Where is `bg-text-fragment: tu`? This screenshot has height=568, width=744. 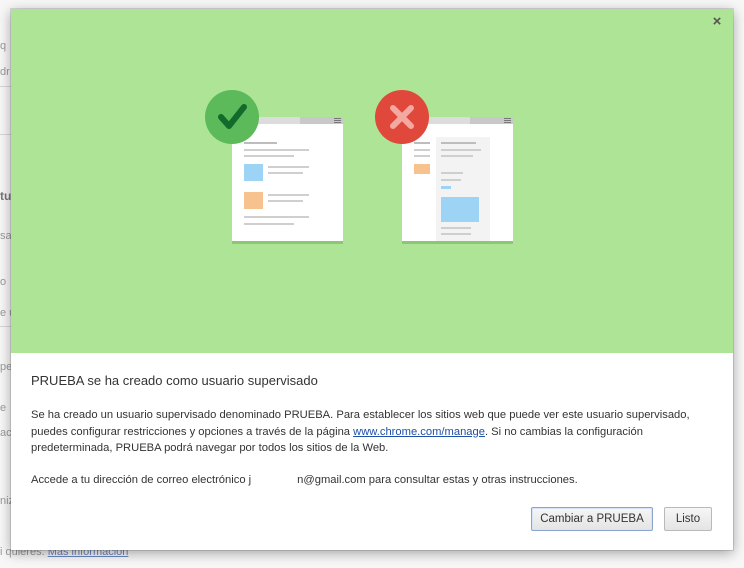 bg-text-fragment: tu is located at coordinates (6, 196).